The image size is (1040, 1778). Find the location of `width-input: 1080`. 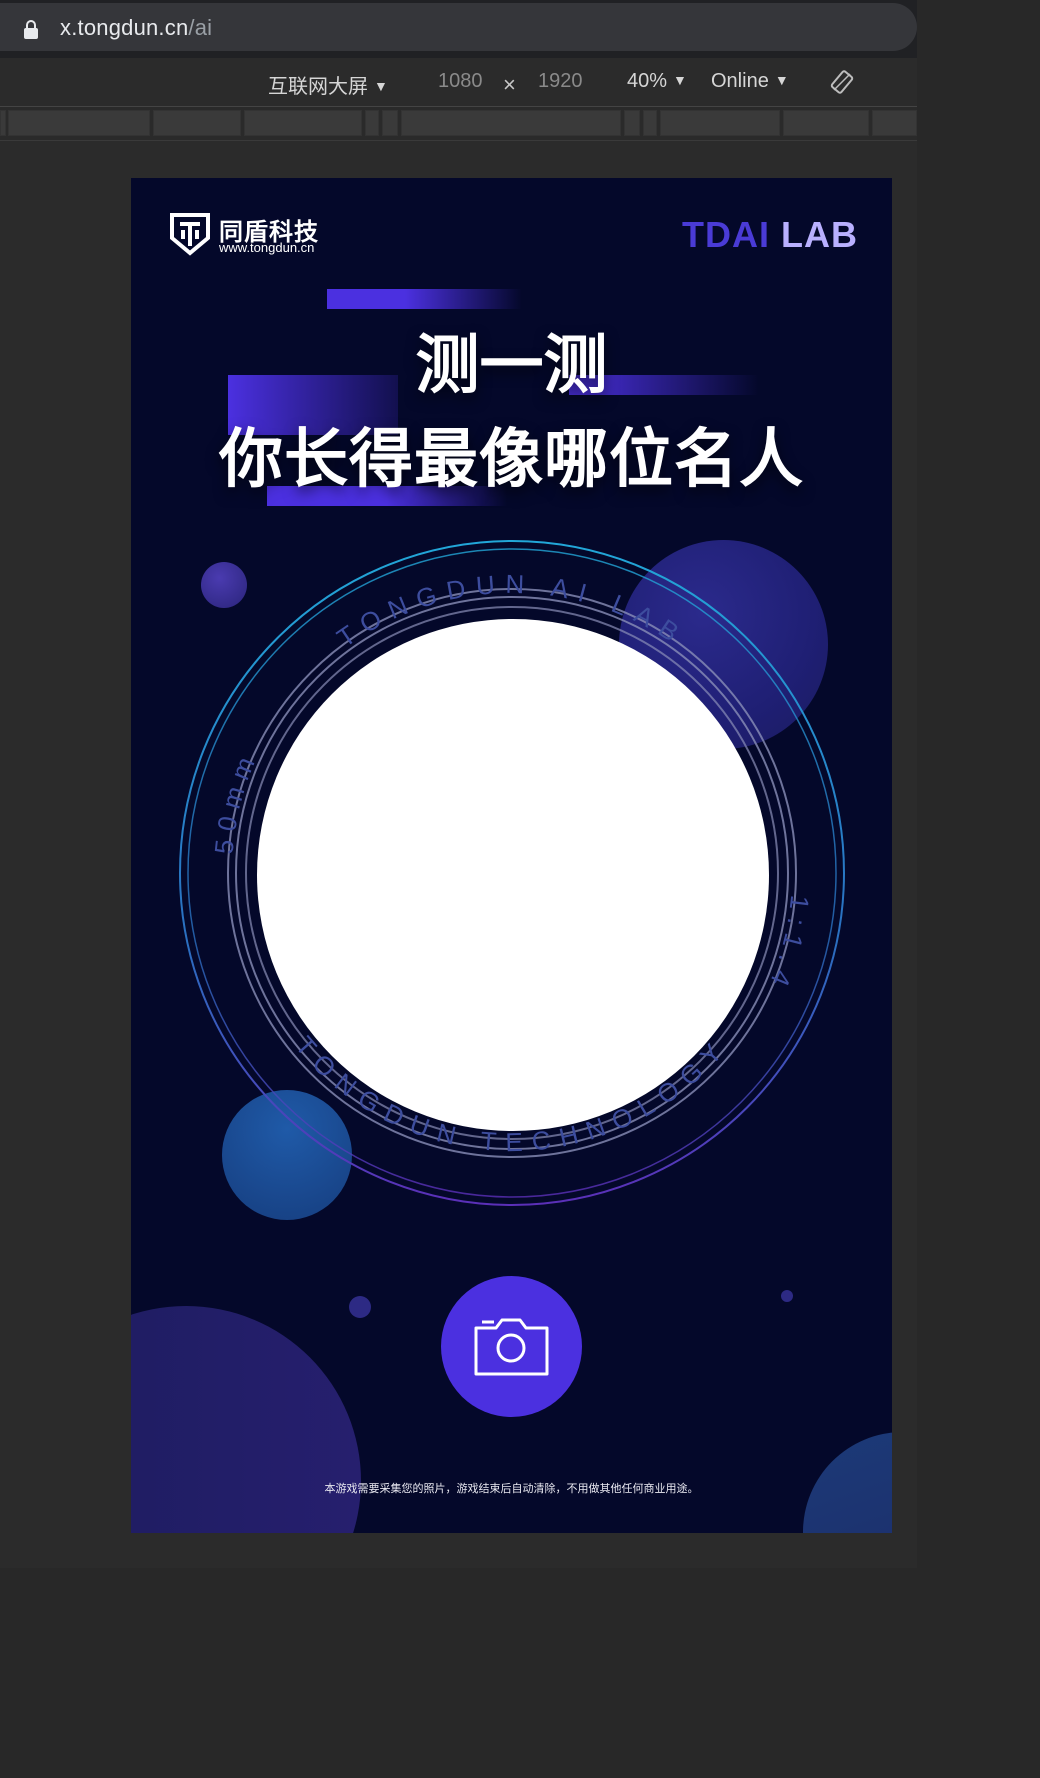

width-input: 1080 is located at coordinates (460, 81).